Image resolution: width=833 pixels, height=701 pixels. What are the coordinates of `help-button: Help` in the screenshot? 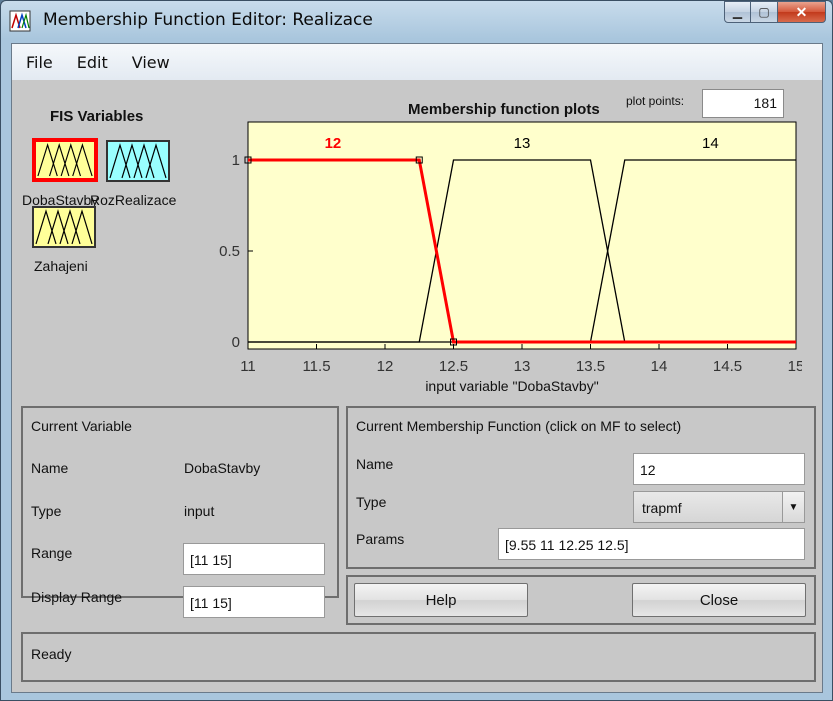 It's located at (441, 600).